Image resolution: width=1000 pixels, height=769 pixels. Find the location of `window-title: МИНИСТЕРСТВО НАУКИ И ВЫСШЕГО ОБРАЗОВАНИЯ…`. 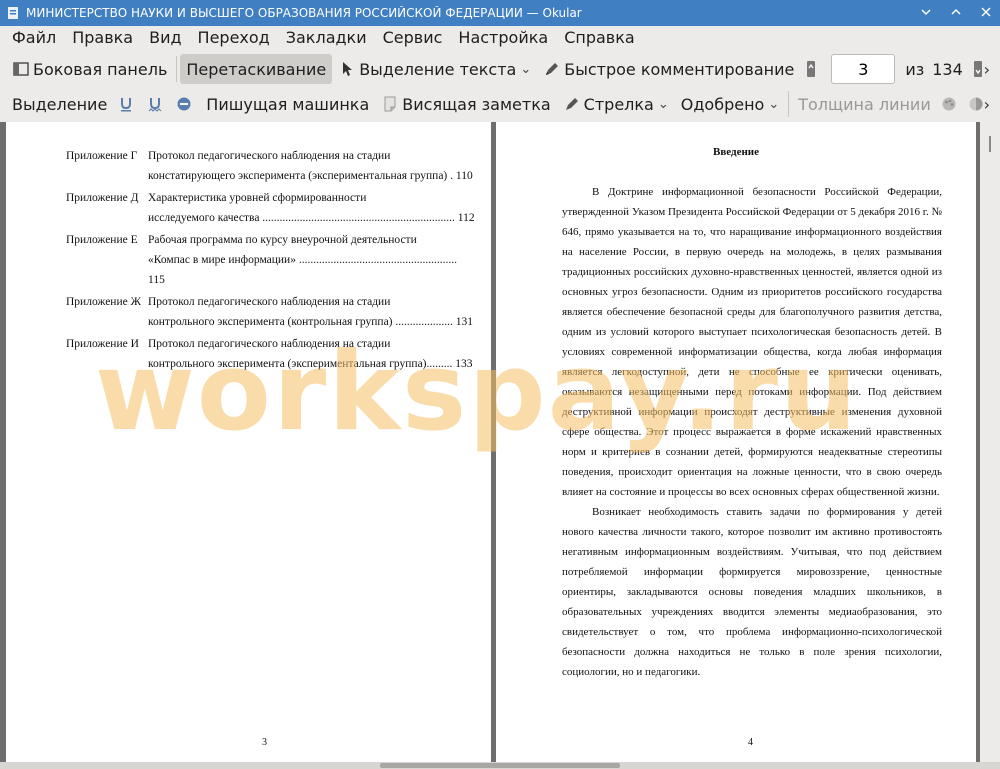

window-title: МИНИСТЕРСТВО НАУКИ И ВЫСШЕГО ОБРАЗОВАНИЯ… is located at coordinates (304, 13).